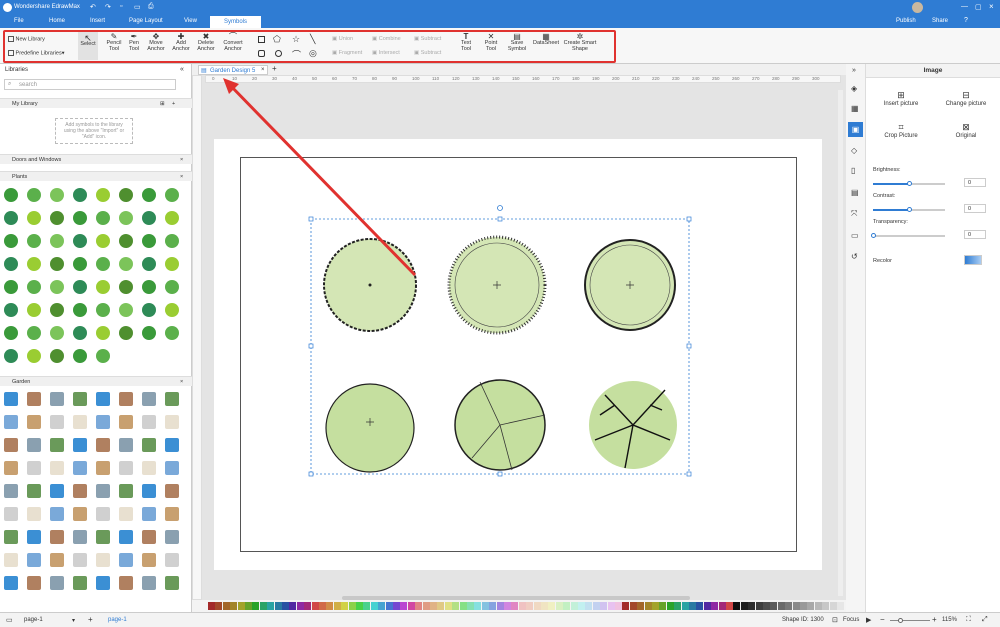  What do you see at coordinates (57, 21) in the screenshot?
I see `menu-home: Home` at bounding box center [57, 21].